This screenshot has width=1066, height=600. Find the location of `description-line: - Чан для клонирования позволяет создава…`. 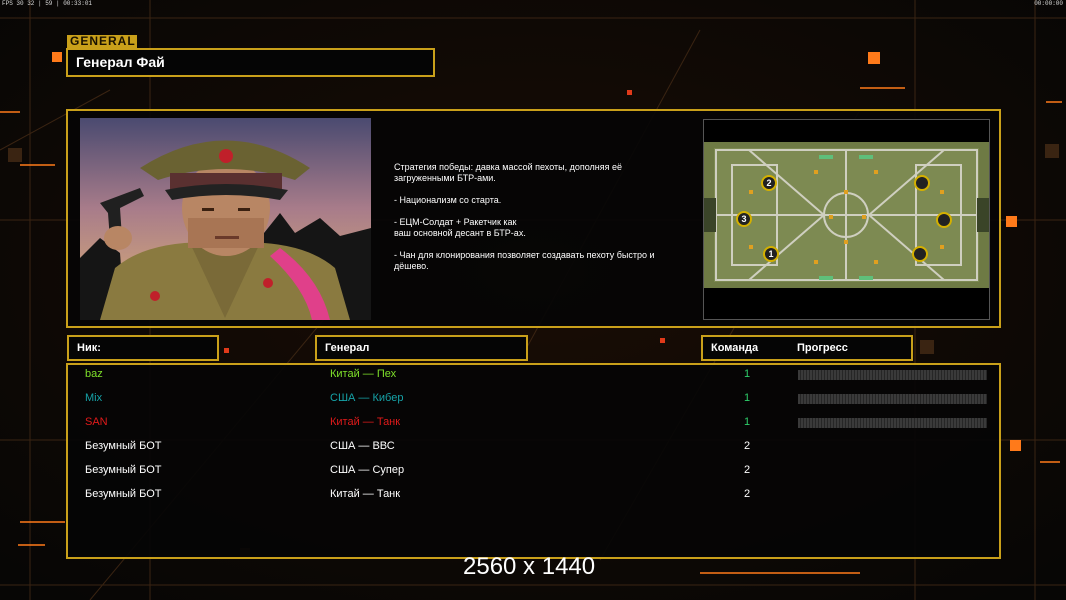

description-line: - Чан для клонирования позволяет создава… is located at coordinates (524, 260).